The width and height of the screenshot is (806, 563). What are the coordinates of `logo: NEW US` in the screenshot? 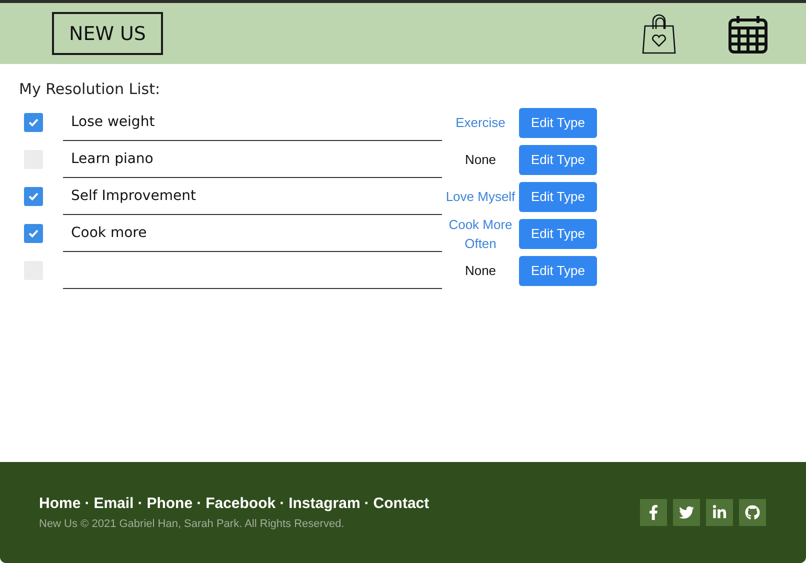 It's located at (107, 33).